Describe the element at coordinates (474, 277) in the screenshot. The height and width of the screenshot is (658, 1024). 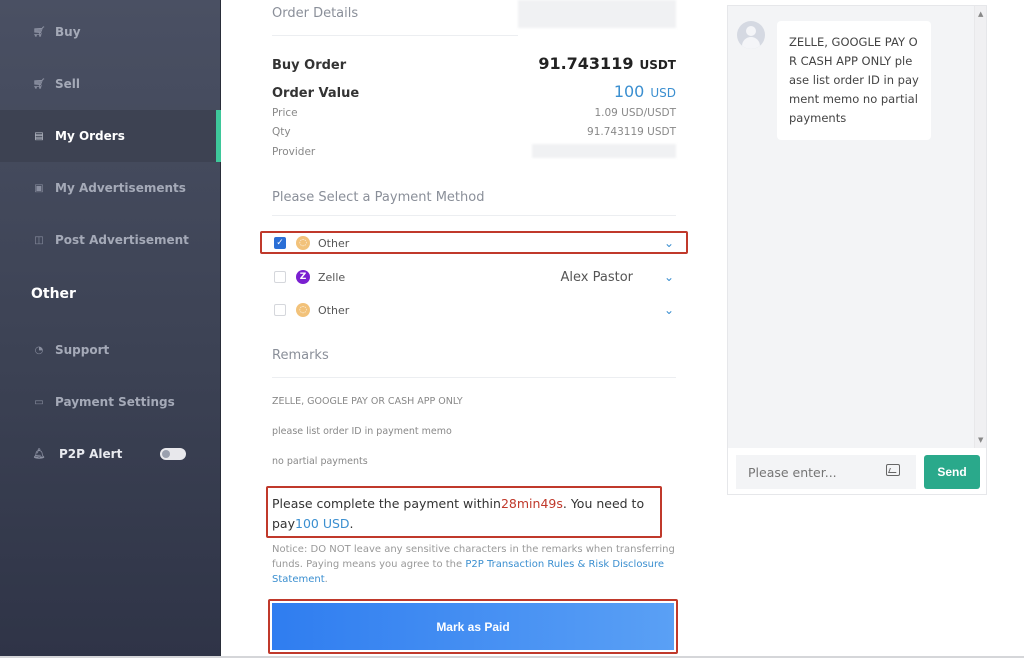
I see `payment-method-option: Z Zelle Alex Pastor ⌄` at that location.